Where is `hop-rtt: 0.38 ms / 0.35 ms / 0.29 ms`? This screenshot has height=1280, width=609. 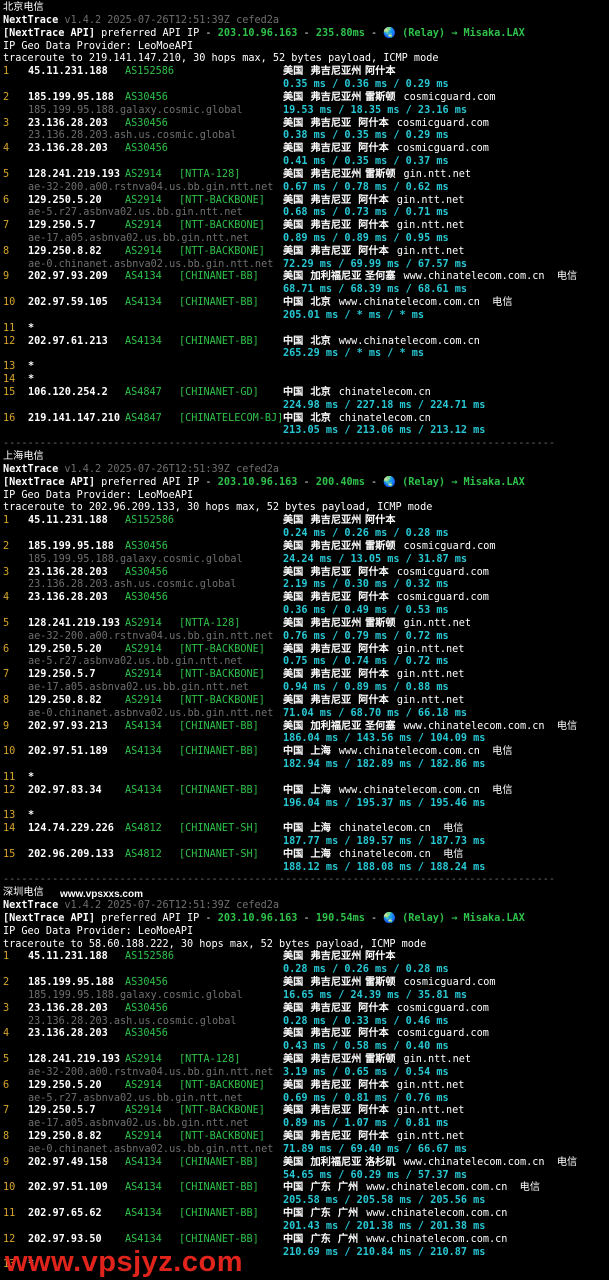 hop-rtt: 0.38 ms / 0.35 ms / 0.29 ms is located at coordinates (366, 136).